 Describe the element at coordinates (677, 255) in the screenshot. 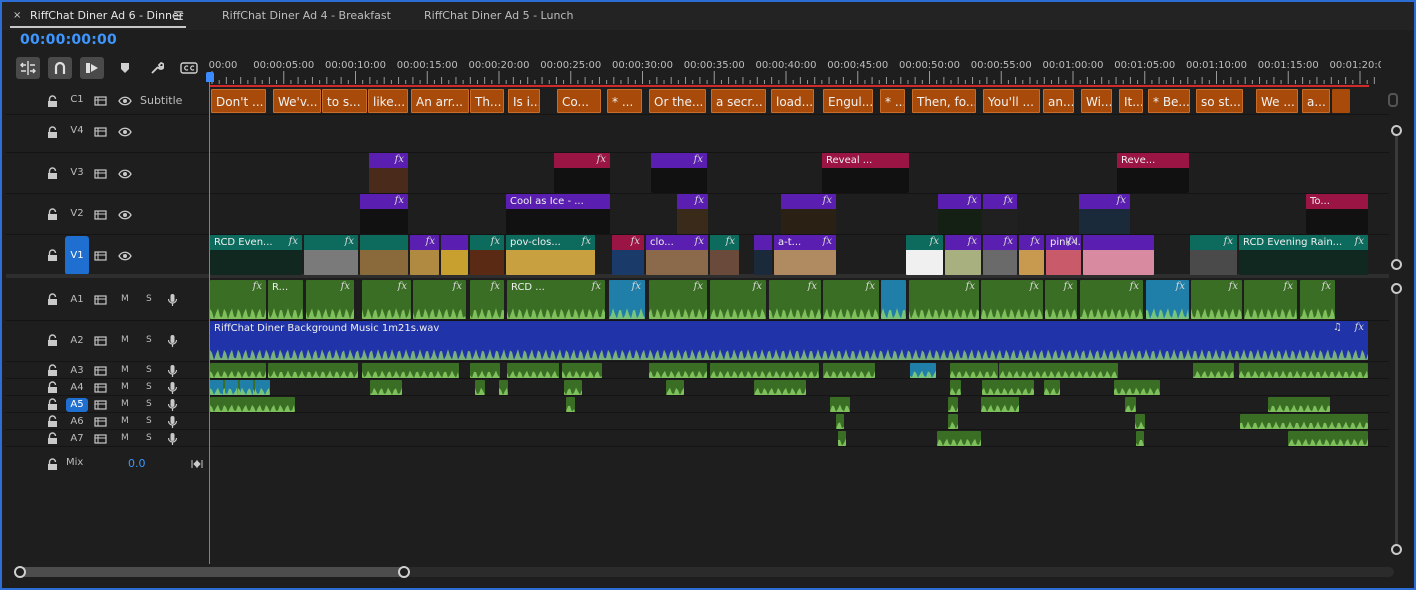

I see `v1-video-clip: clo... fx` at that location.